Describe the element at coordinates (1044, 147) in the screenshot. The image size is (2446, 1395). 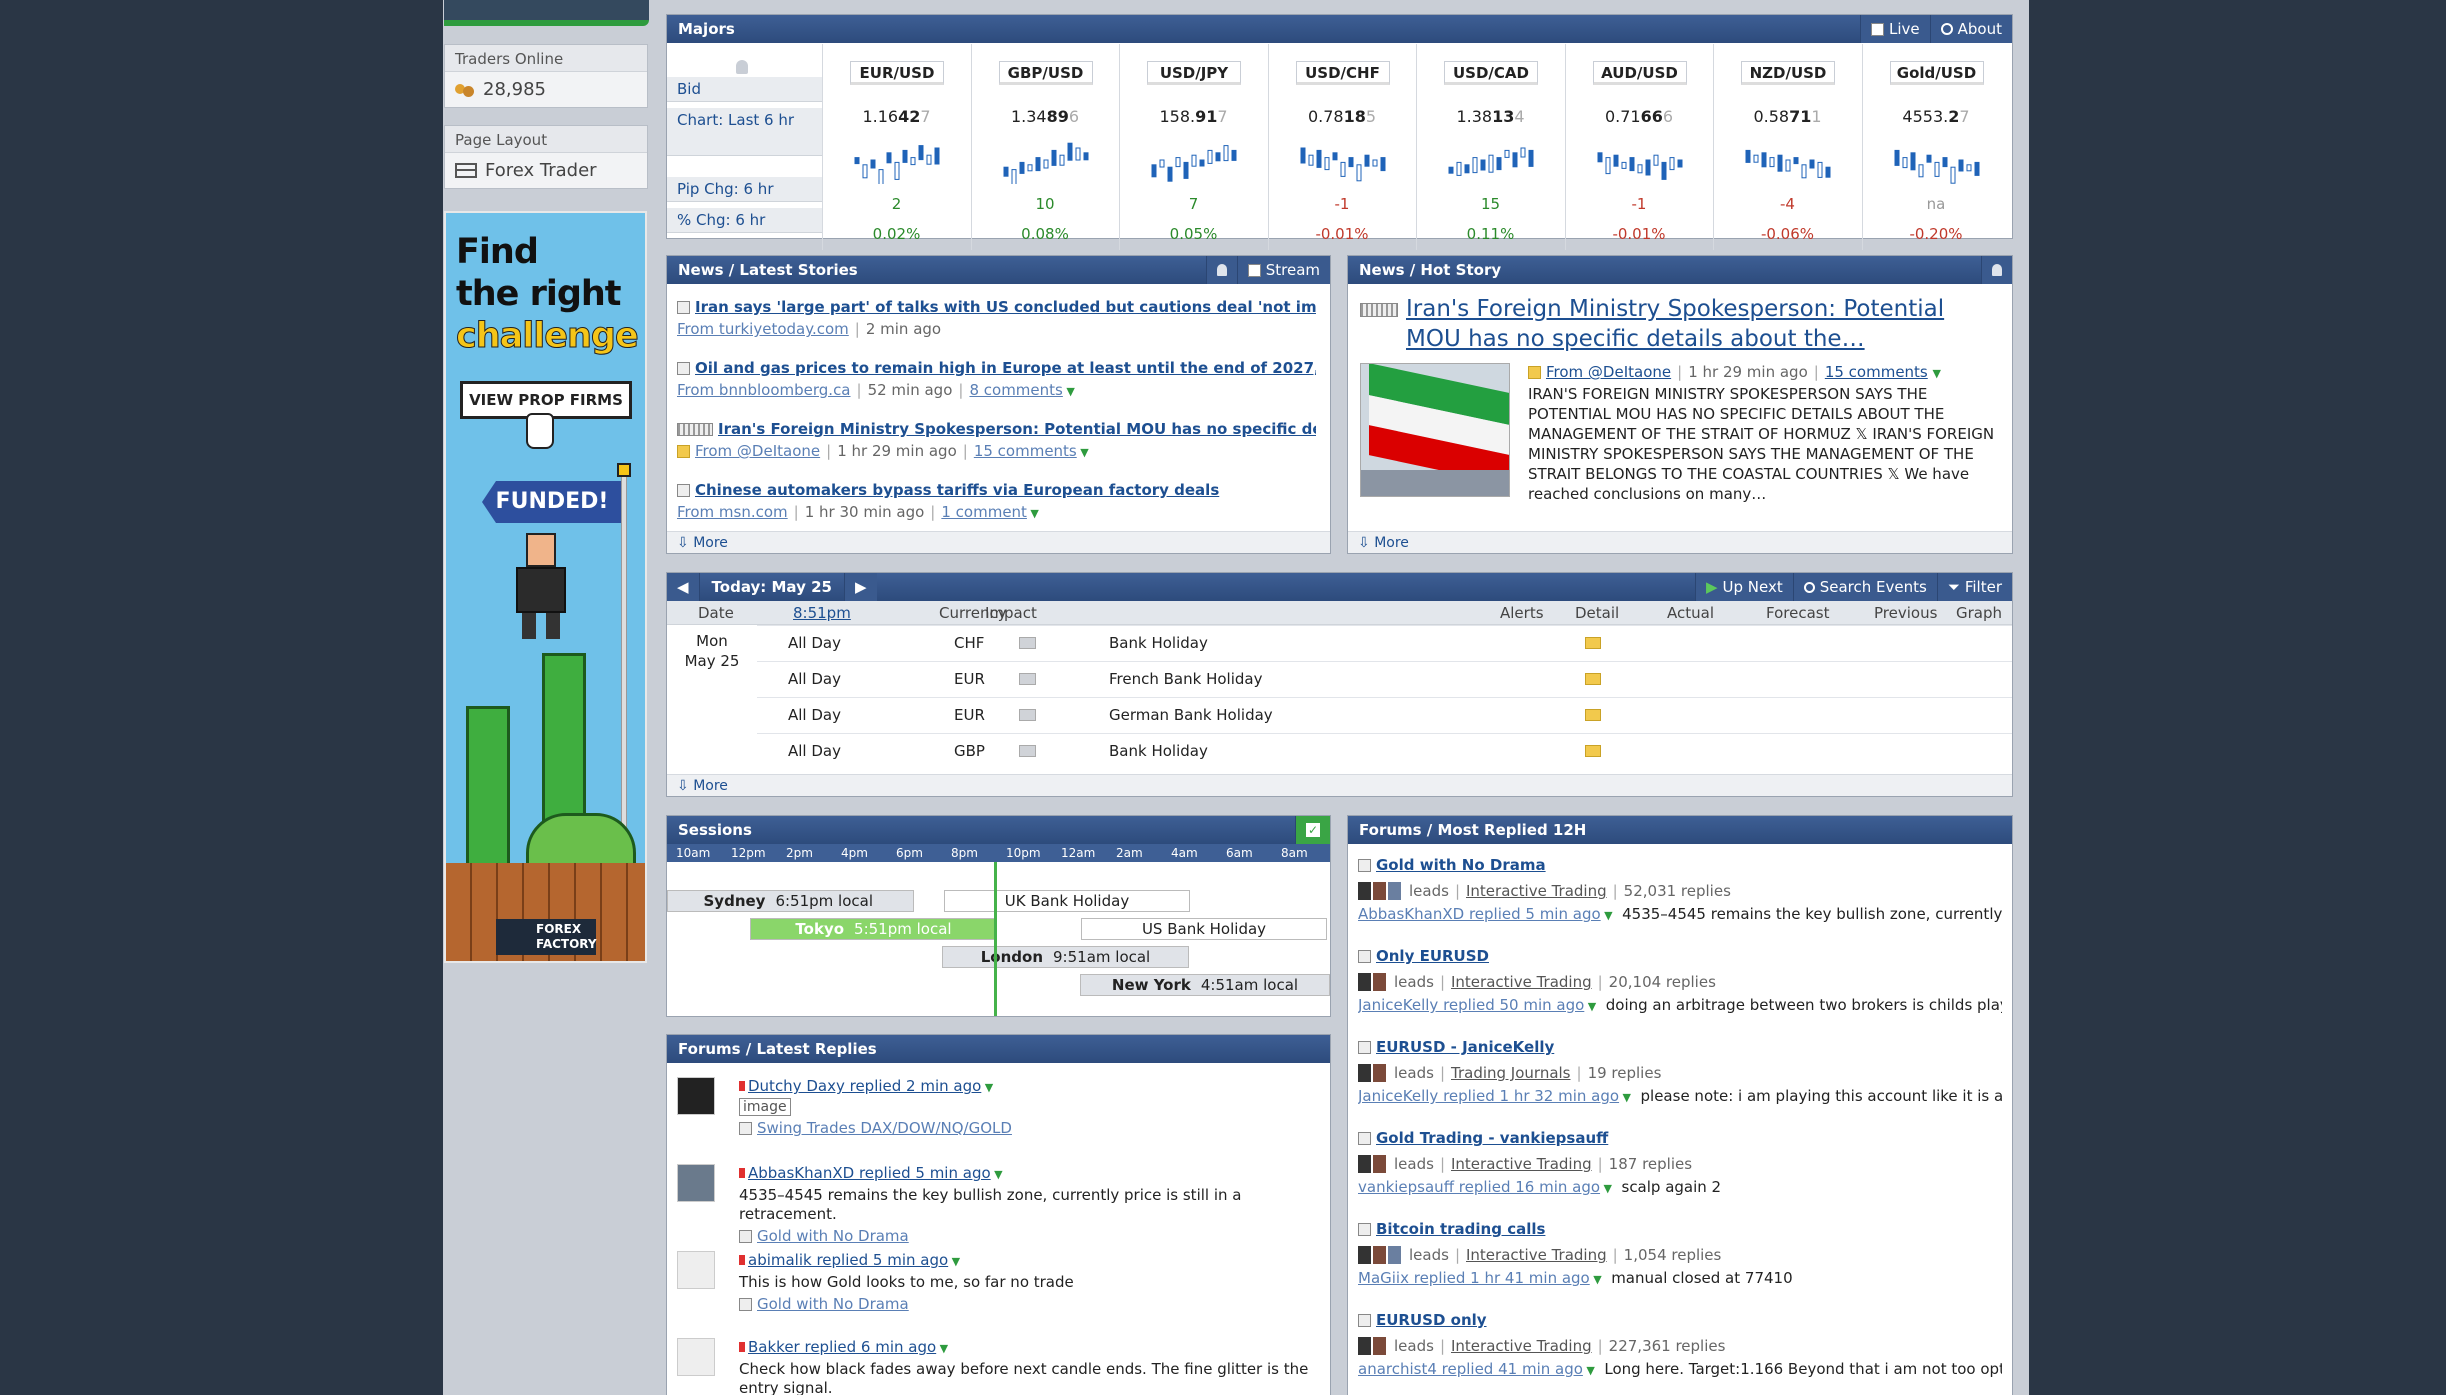
I see `pair-column: GBP/USD 1.34896 10 0.08%` at that location.